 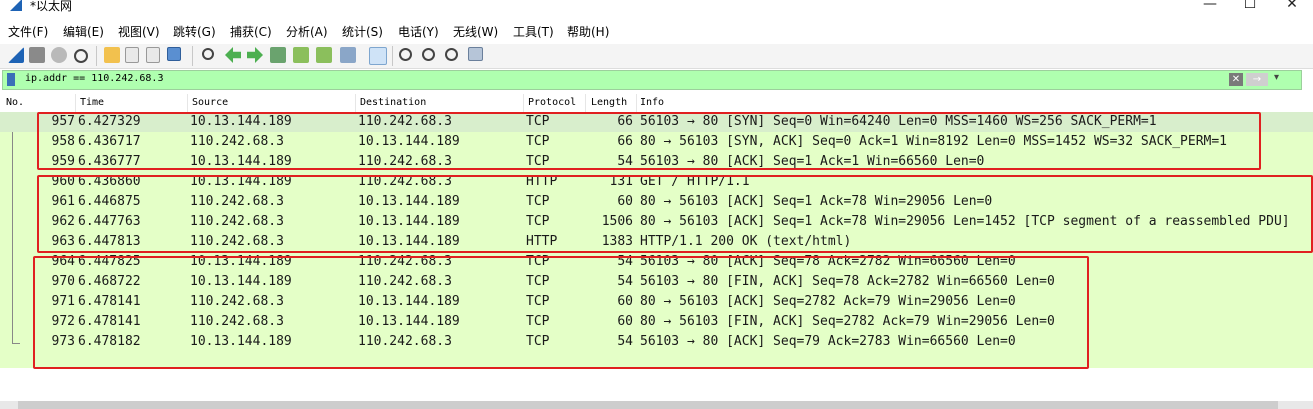 I want to click on annotation-handshake-box, so click(x=649, y=141).